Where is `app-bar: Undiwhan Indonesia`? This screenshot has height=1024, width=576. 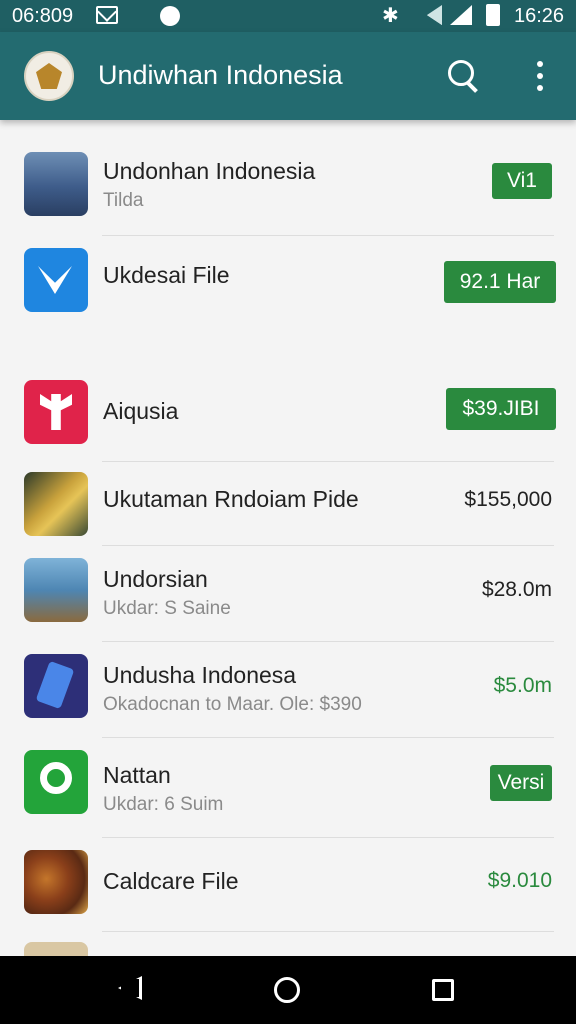 app-bar: Undiwhan Indonesia is located at coordinates (288, 76).